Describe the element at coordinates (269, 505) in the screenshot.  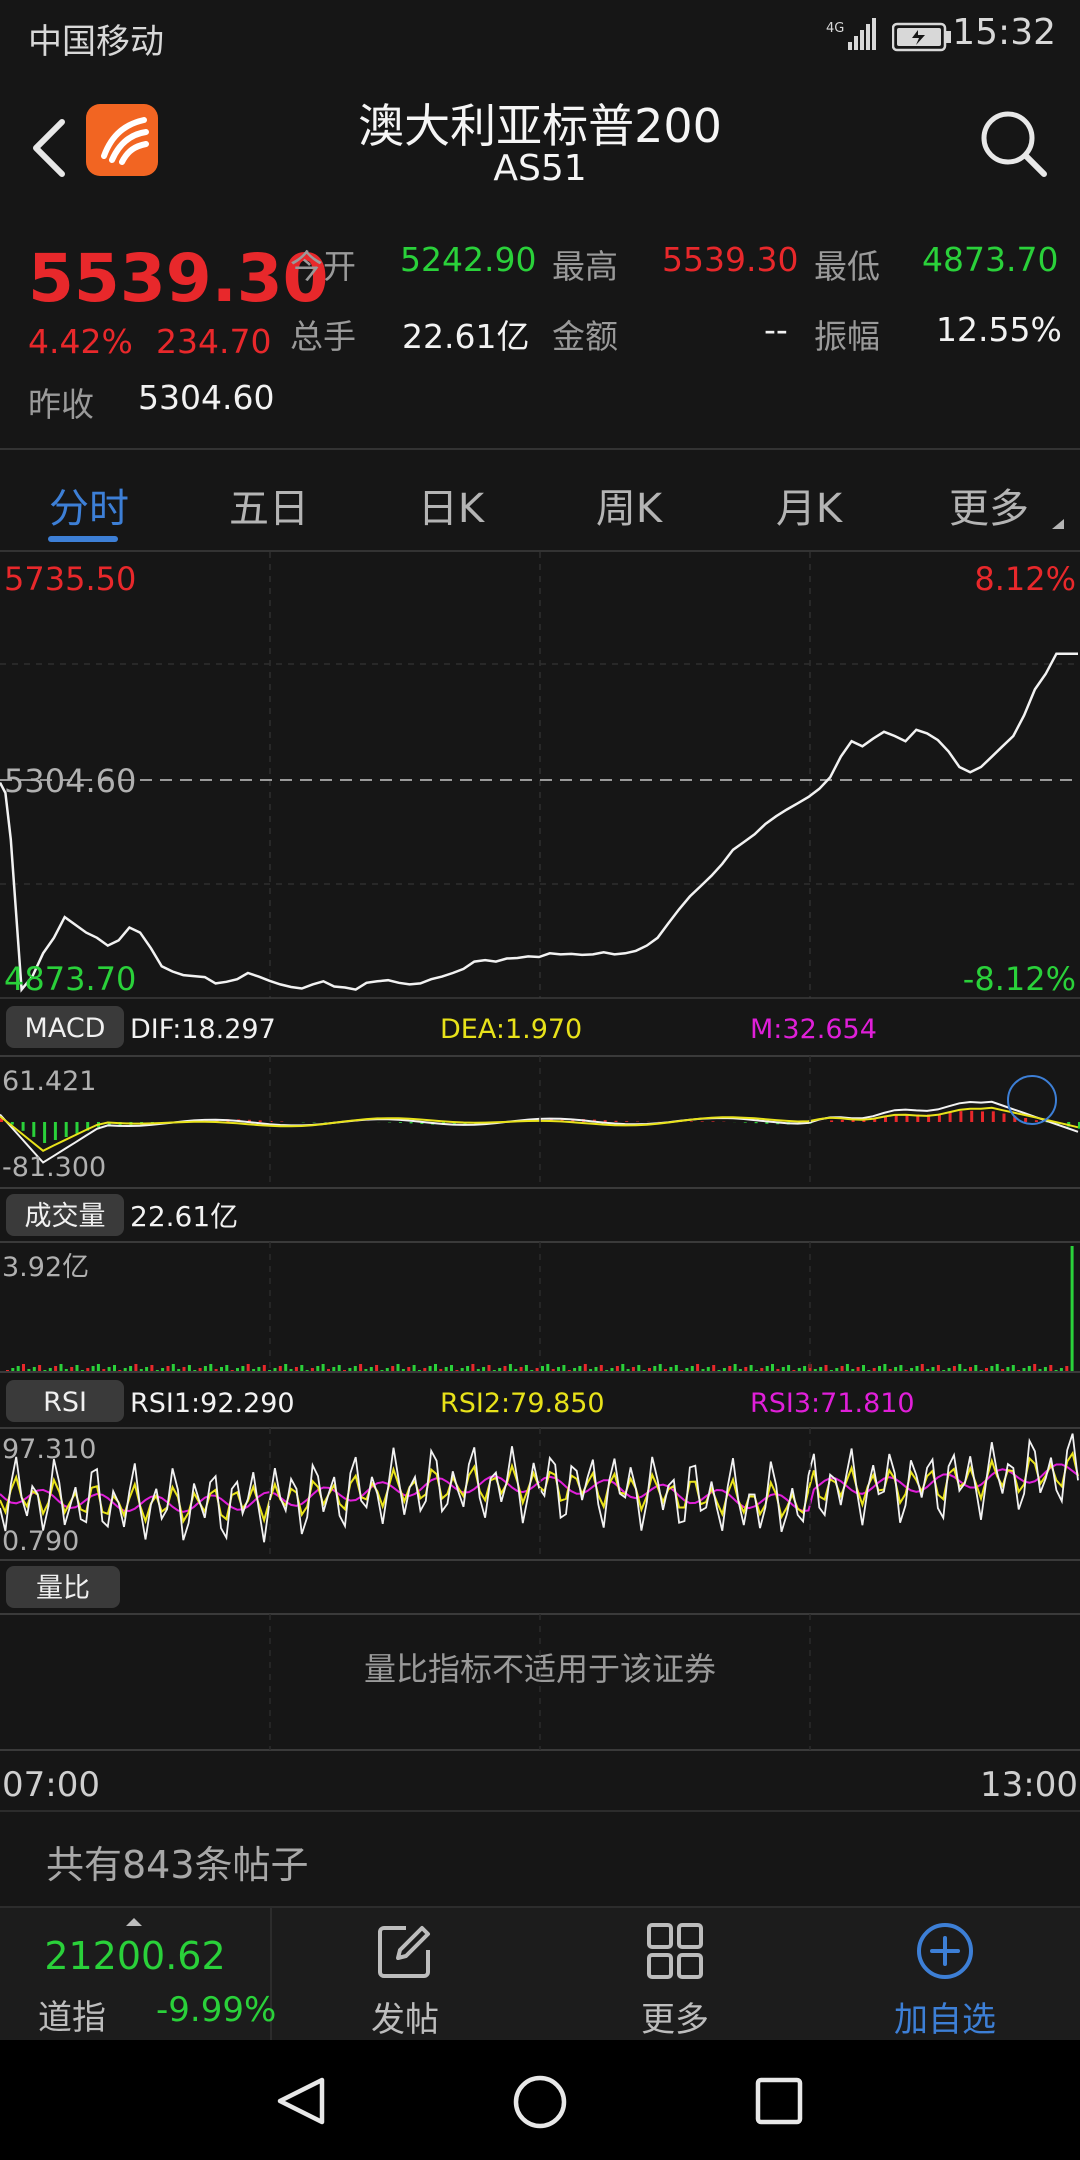
I see `tab-five-day: 五日` at that location.